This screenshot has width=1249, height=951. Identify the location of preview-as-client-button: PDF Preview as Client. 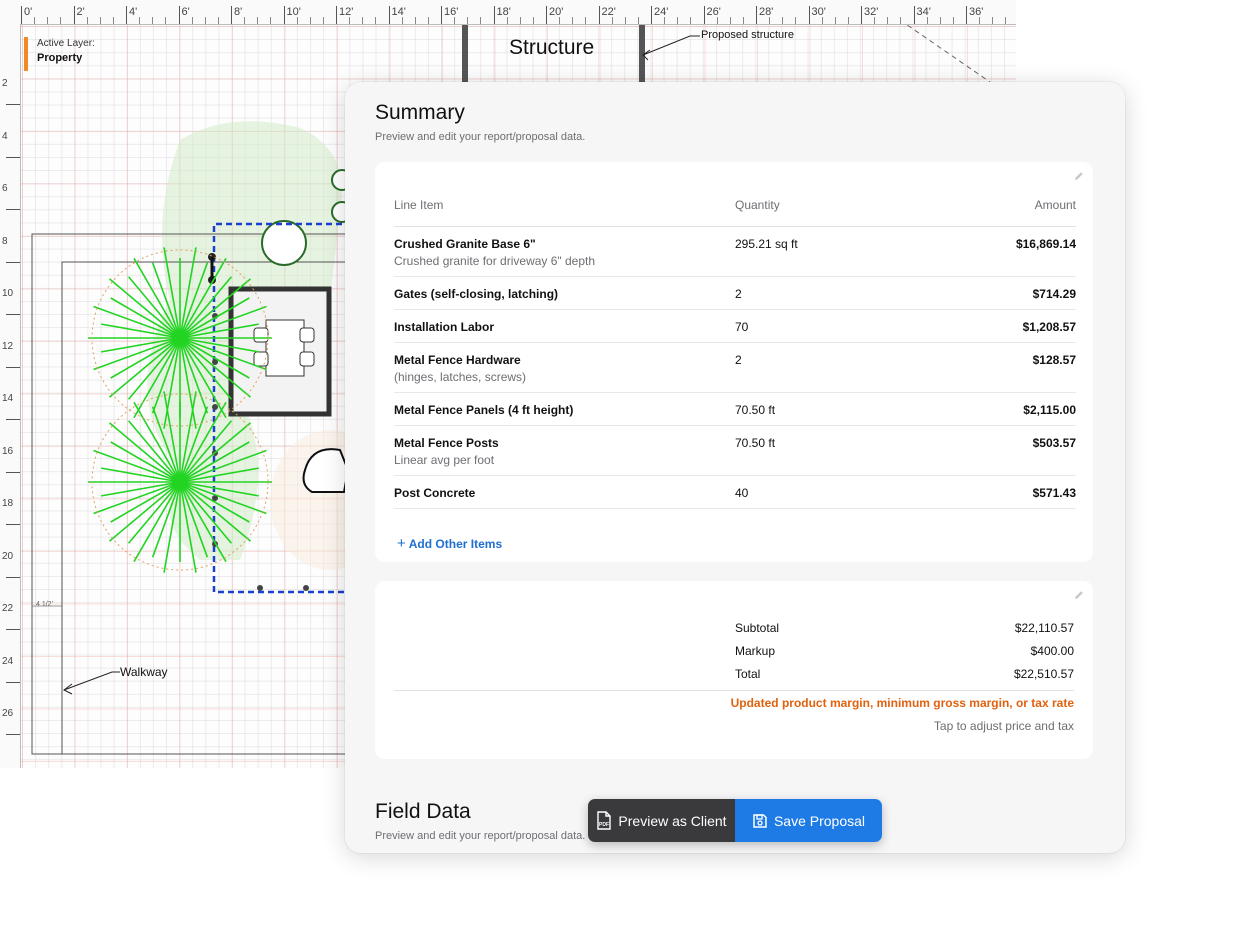
(661, 820).